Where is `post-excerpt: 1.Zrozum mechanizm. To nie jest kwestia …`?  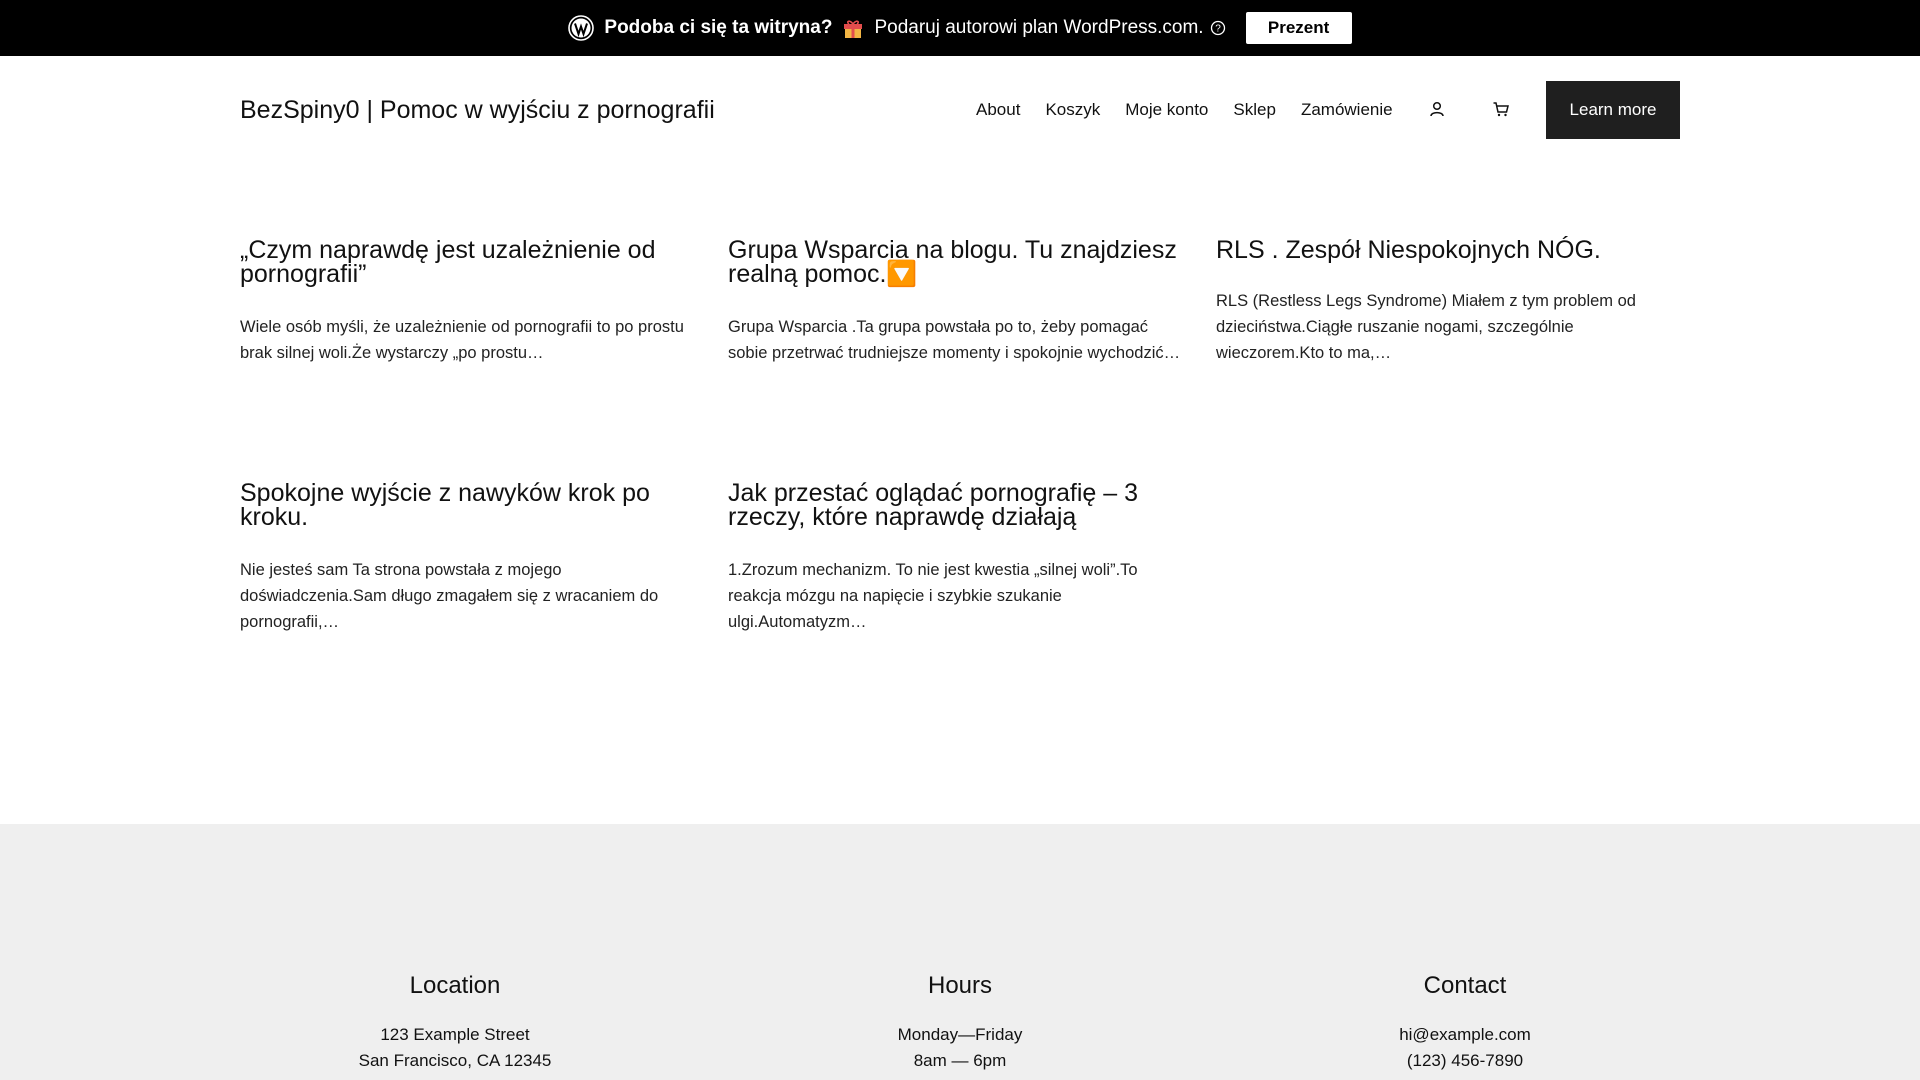 post-excerpt: 1.Zrozum mechanizm. To nie jest kwestia … is located at coordinates (933, 596).